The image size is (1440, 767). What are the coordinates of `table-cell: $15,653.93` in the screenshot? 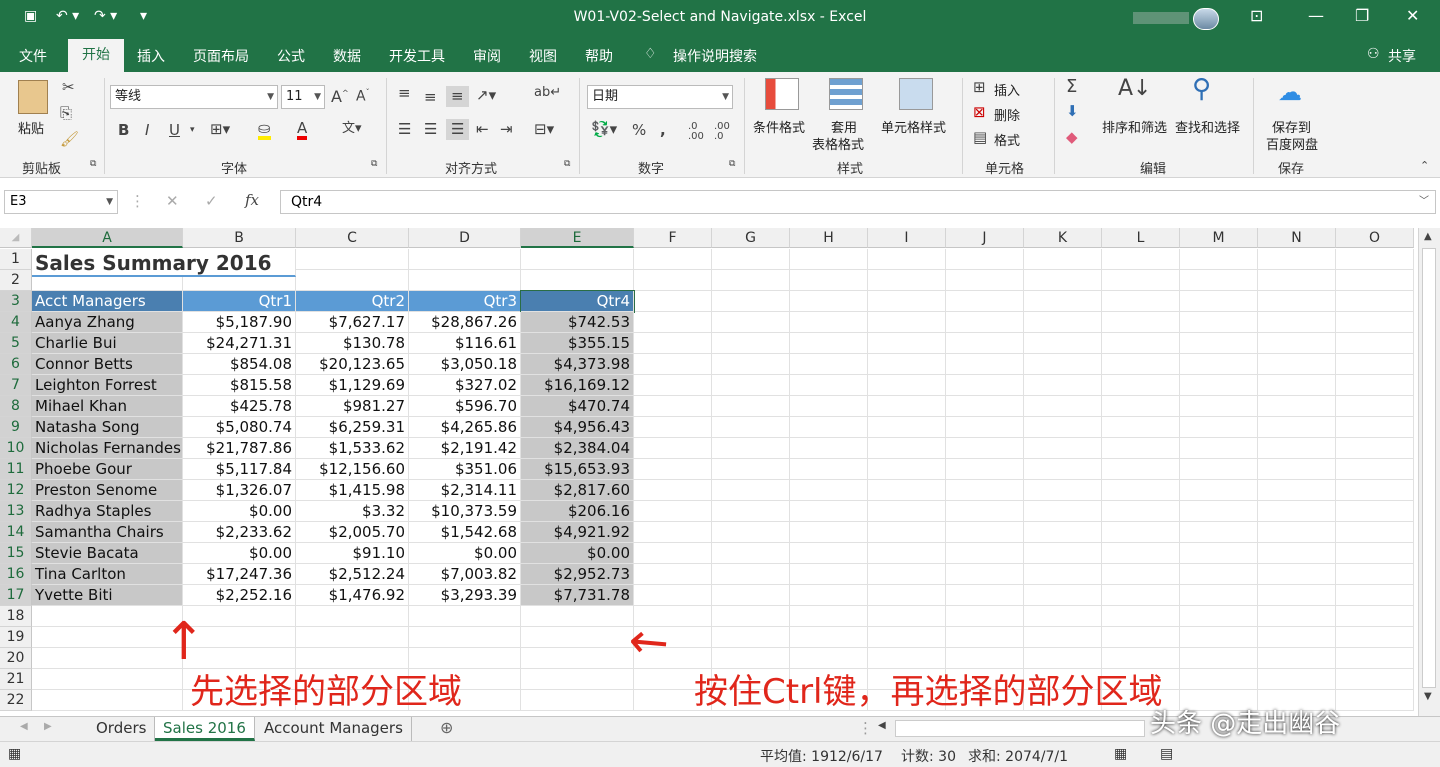 It's located at (577, 469).